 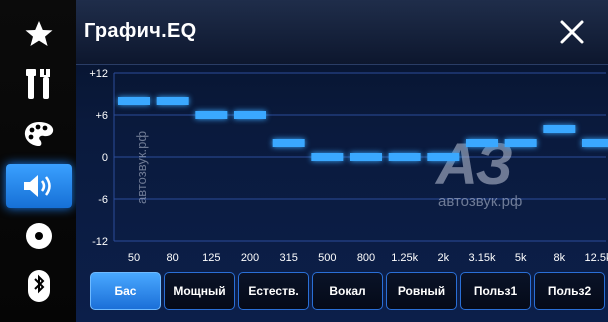 What do you see at coordinates (98, 158) in the screenshot?
I see `eq-y-labels: +12 +6 0 -6 -12` at bounding box center [98, 158].